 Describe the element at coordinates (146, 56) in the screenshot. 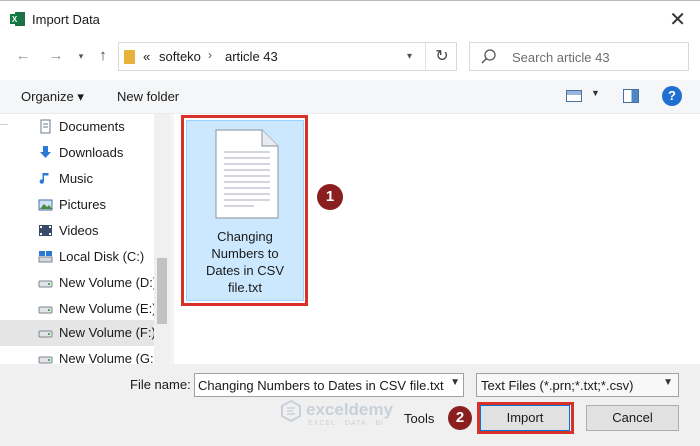

I see `breadcrumb-overflow: «` at that location.